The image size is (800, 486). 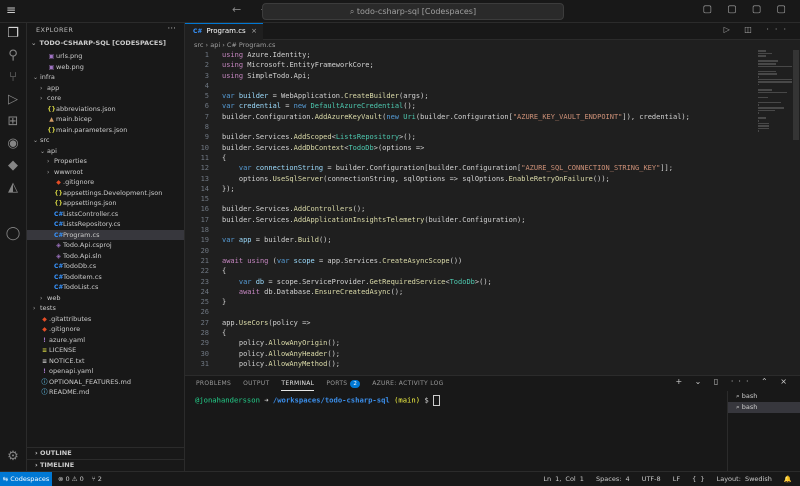 I want to click on notifications-icon: 🔔, so click(x=788, y=479).